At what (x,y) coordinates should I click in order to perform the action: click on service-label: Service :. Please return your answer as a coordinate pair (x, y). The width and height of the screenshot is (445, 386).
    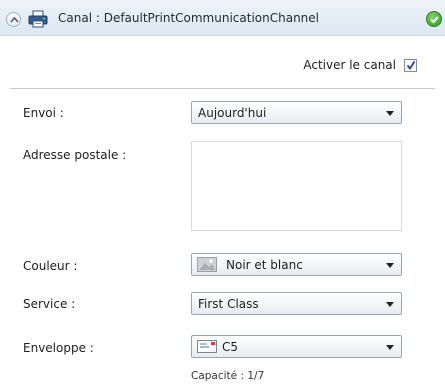
    Looking at the image, I should click on (49, 304).